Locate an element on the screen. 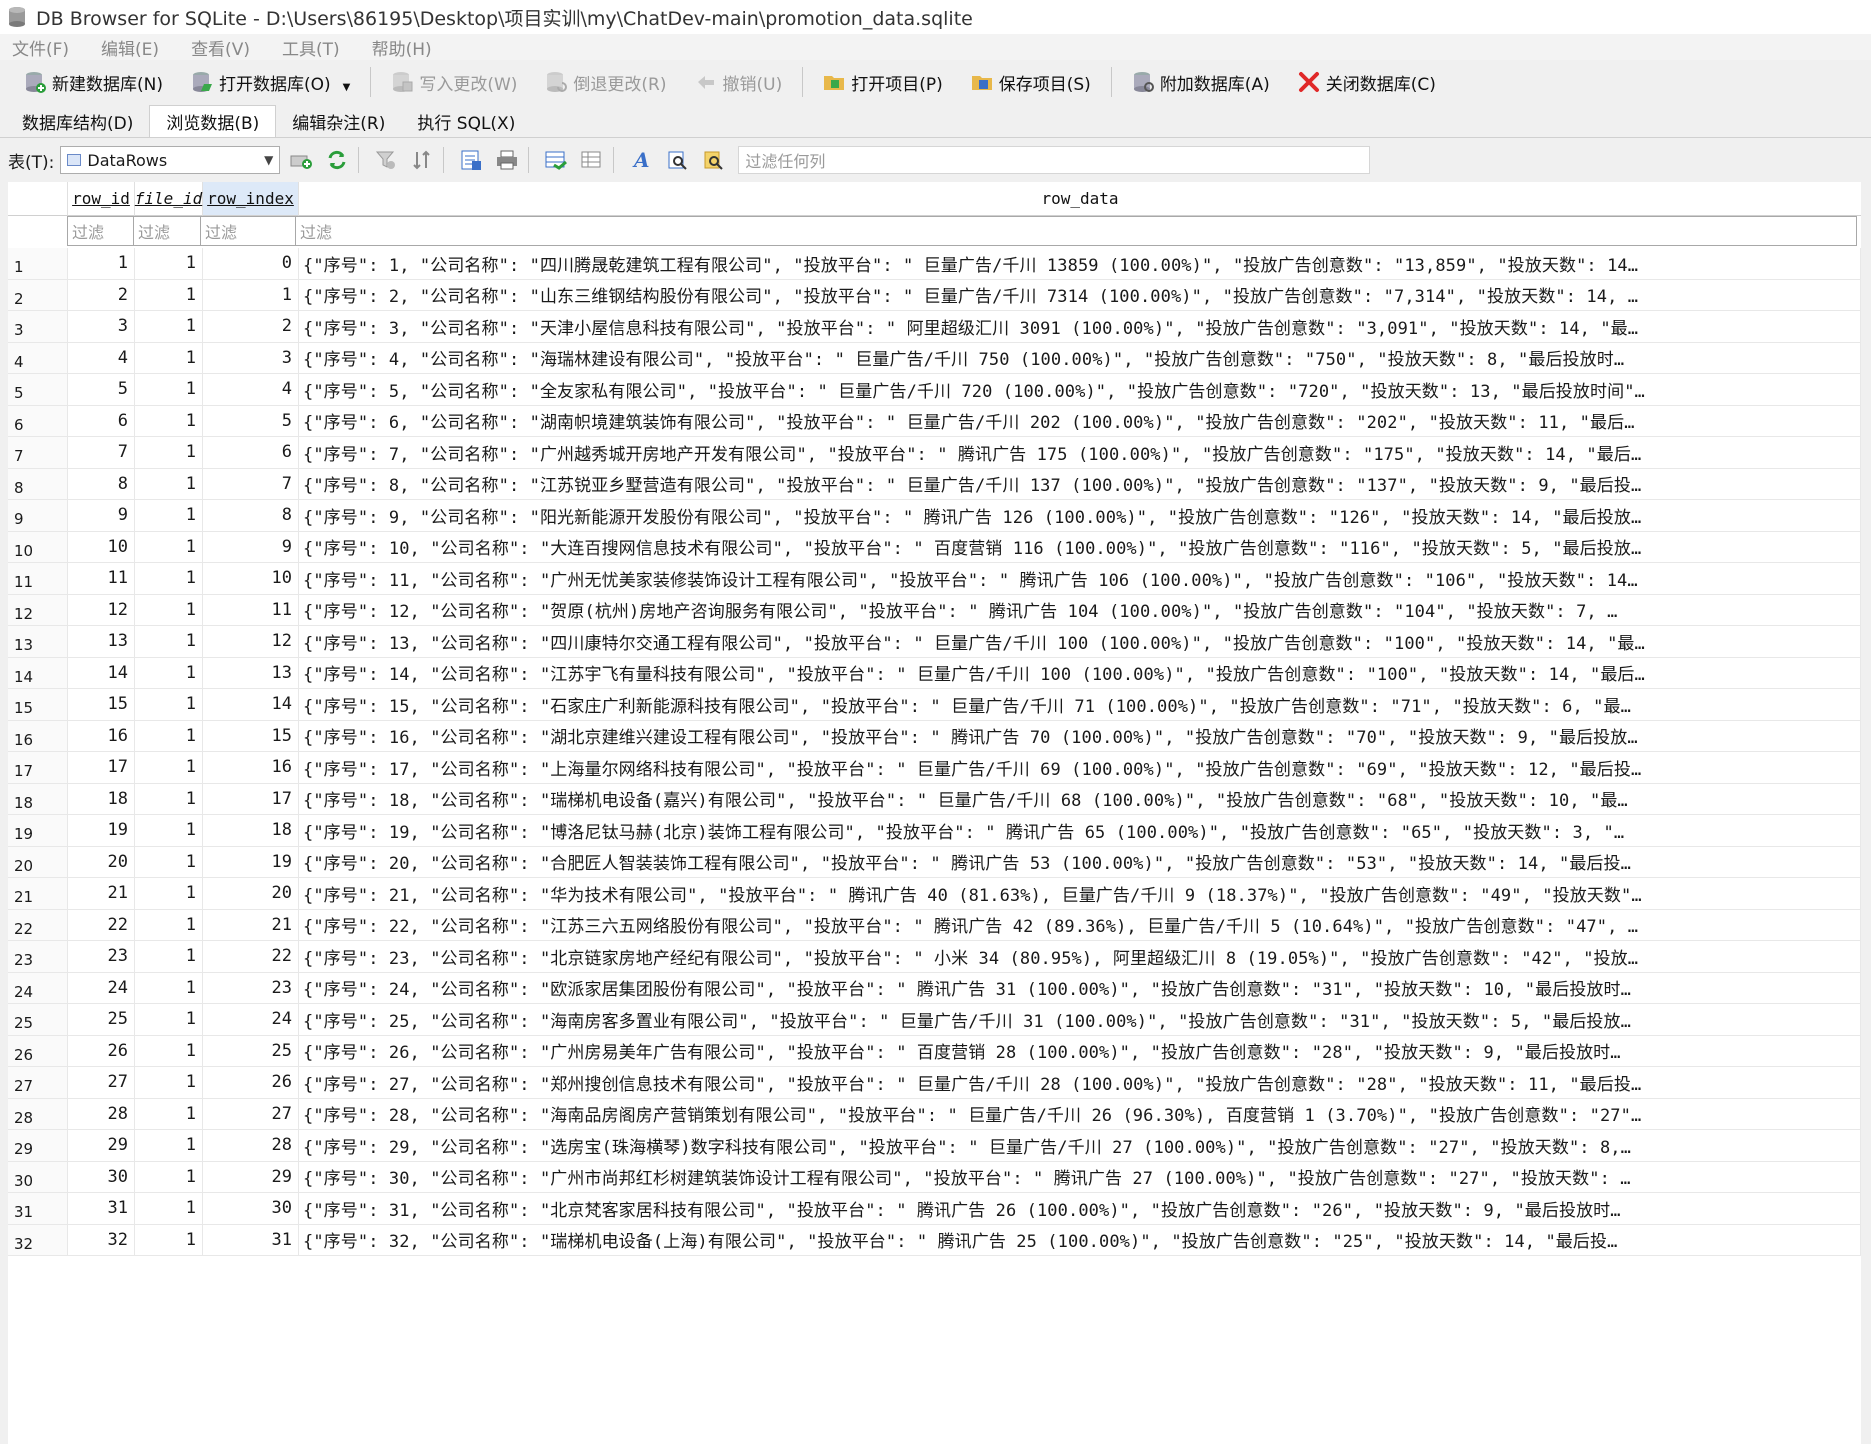 This screenshot has width=1871, height=1444. row-number-cell: 4 is located at coordinates (38, 357).